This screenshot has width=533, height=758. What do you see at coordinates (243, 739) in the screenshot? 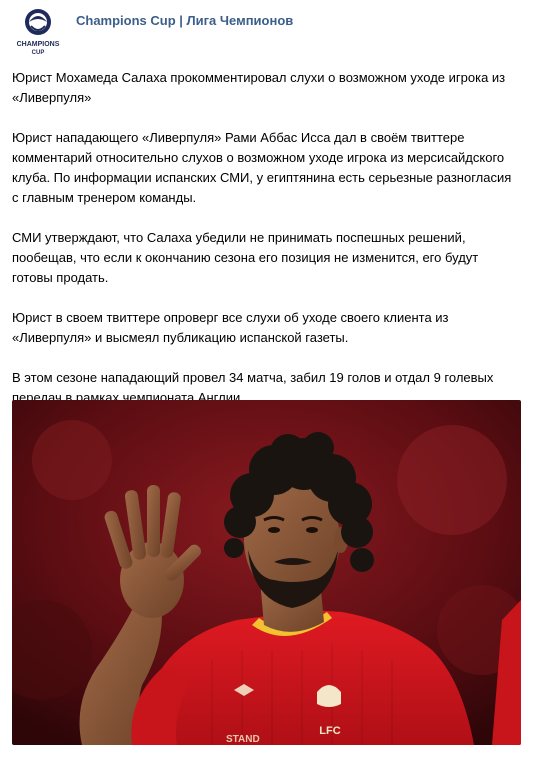
I see `shirt-sponsor-text: STAND` at bounding box center [243, 739].